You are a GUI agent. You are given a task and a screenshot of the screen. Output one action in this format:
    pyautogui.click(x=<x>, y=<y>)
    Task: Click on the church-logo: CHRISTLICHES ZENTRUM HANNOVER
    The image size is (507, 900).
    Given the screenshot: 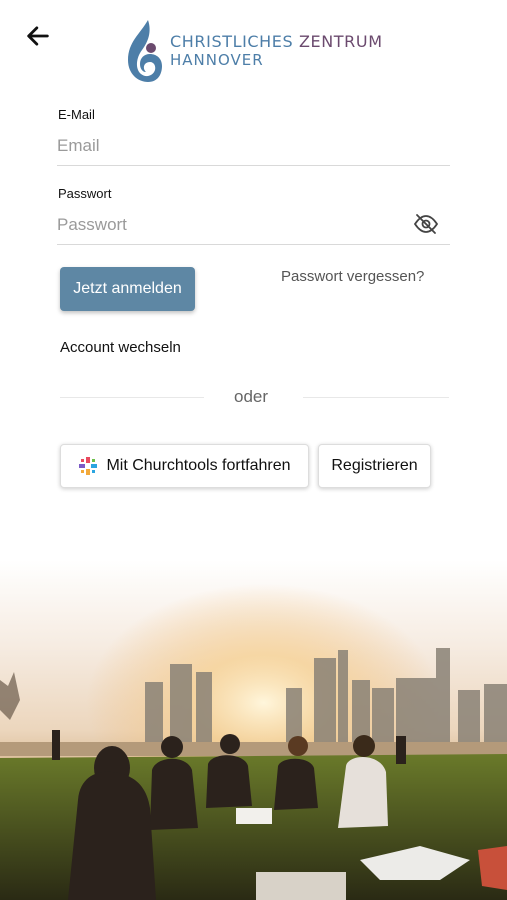 What is the action you would take?
    pyautogui.click(x=252, y=51)
    